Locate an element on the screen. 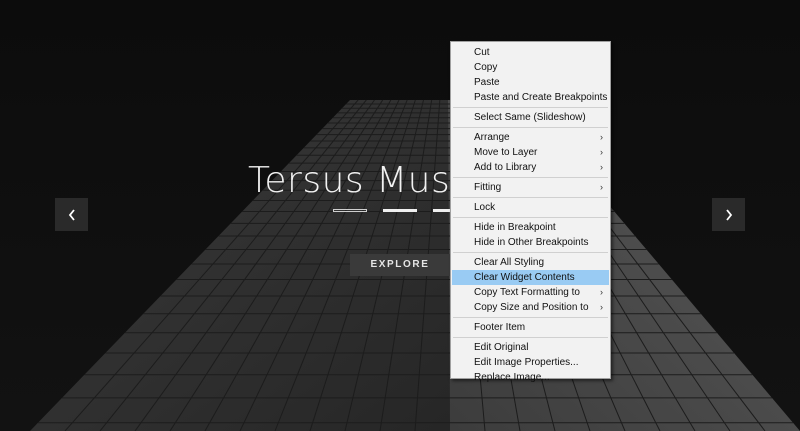  menu-item-lock: Lock is located at coordinates (530, 207).